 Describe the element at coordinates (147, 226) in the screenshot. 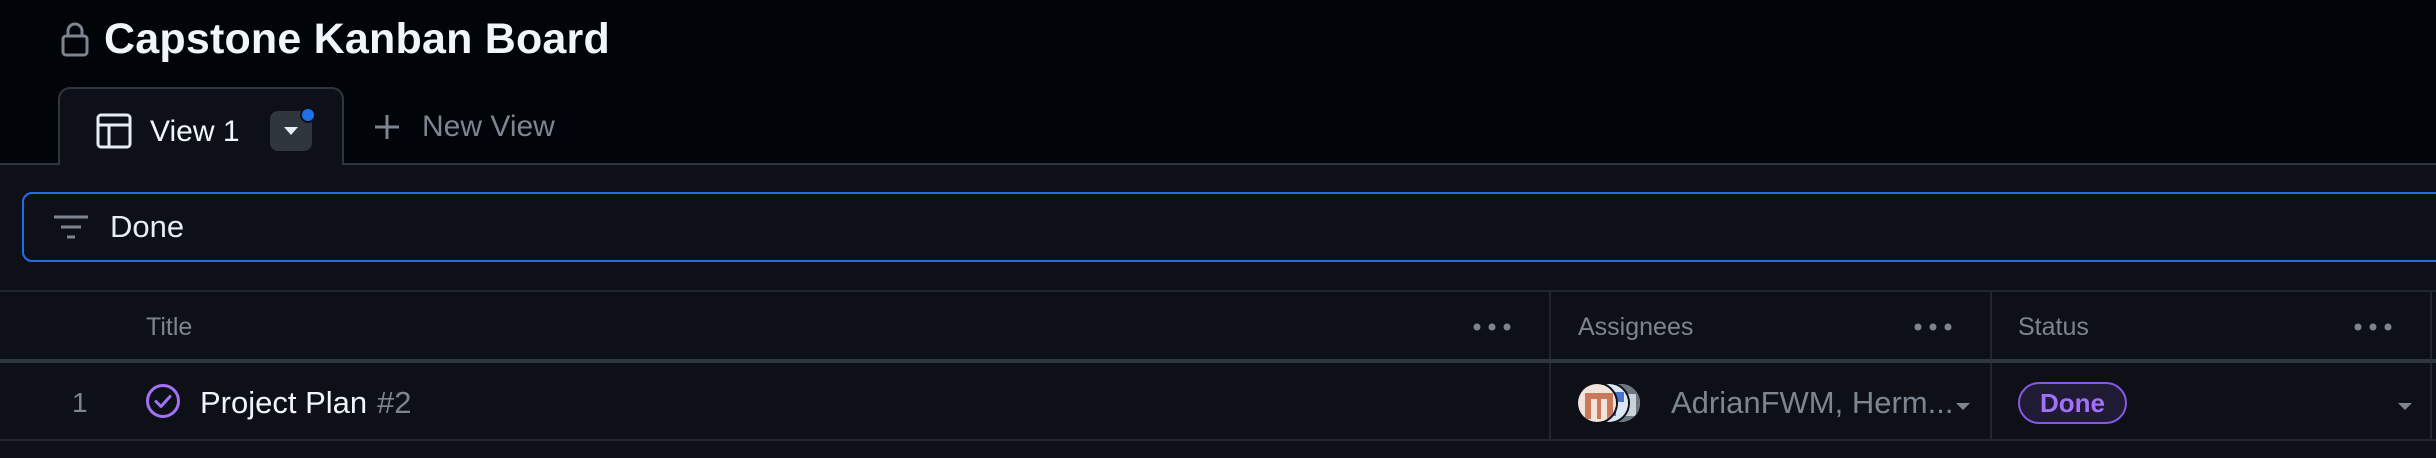

I see `filter-query: Done` at that location.